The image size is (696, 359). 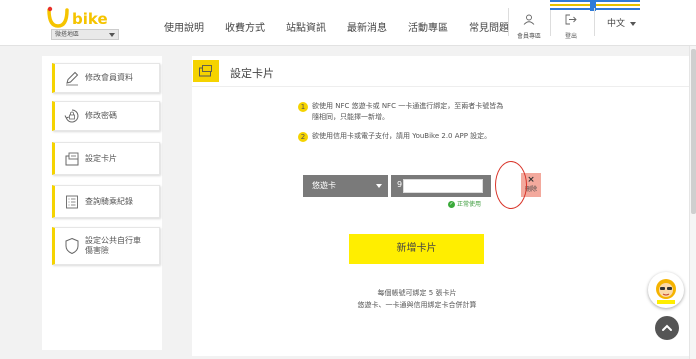 What do you see at coordinates (72, 202) in the screenshot?
I see `list-icon` at bounding box center [72, 202].